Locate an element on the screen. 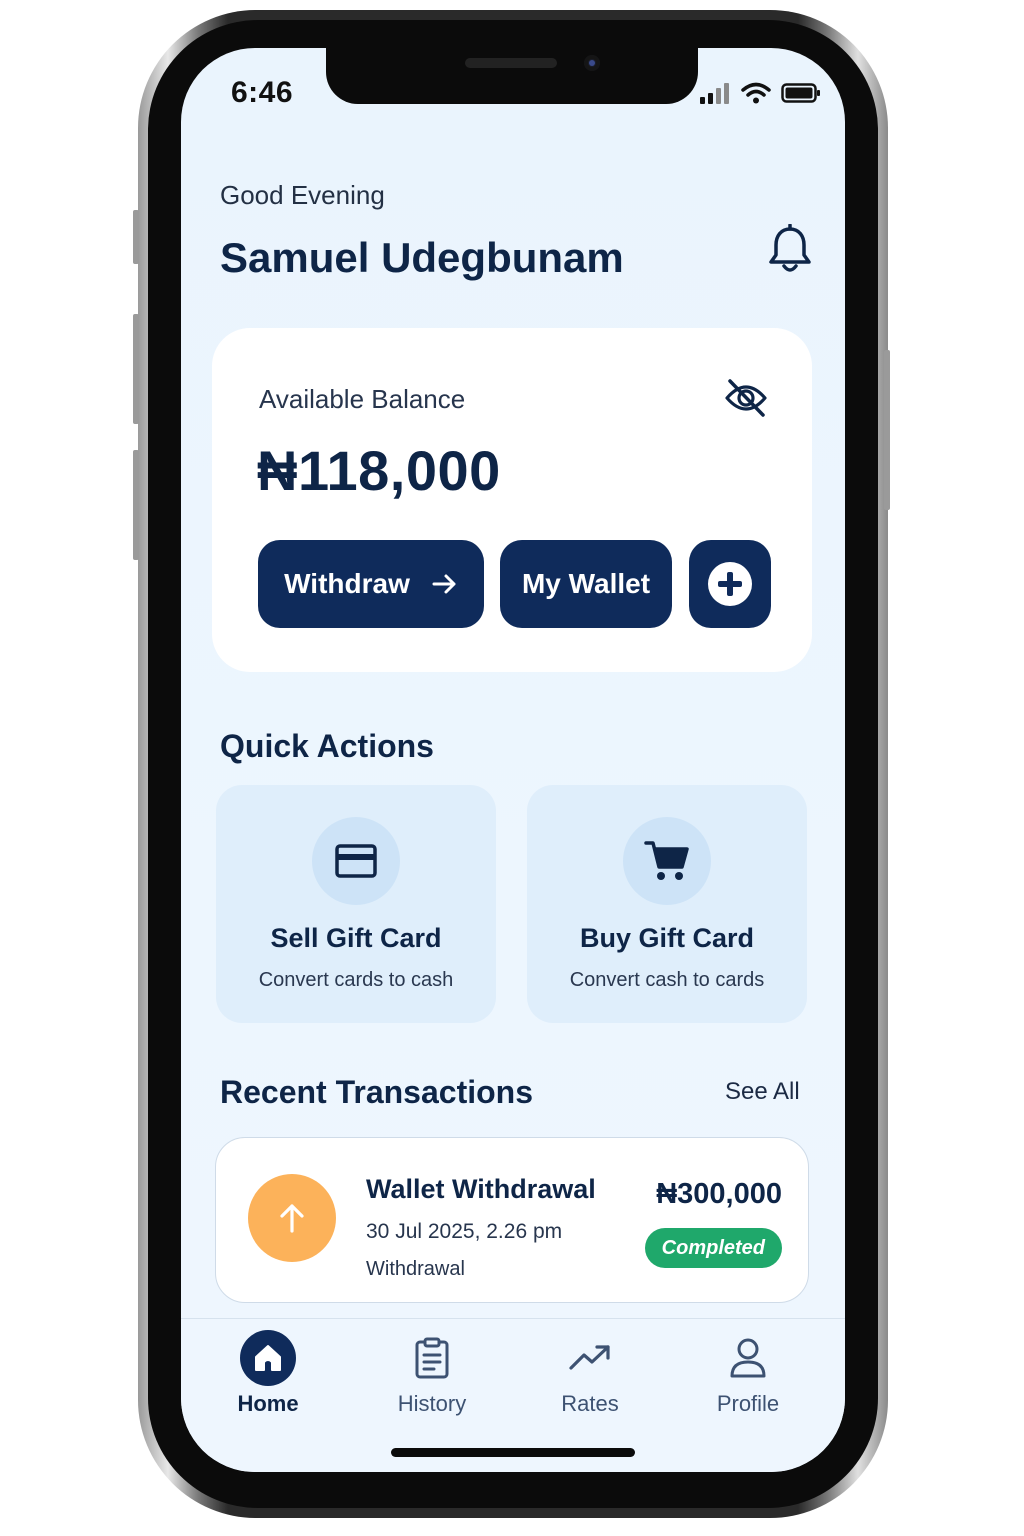  home-indicator is located at coordinates (513, 1452).